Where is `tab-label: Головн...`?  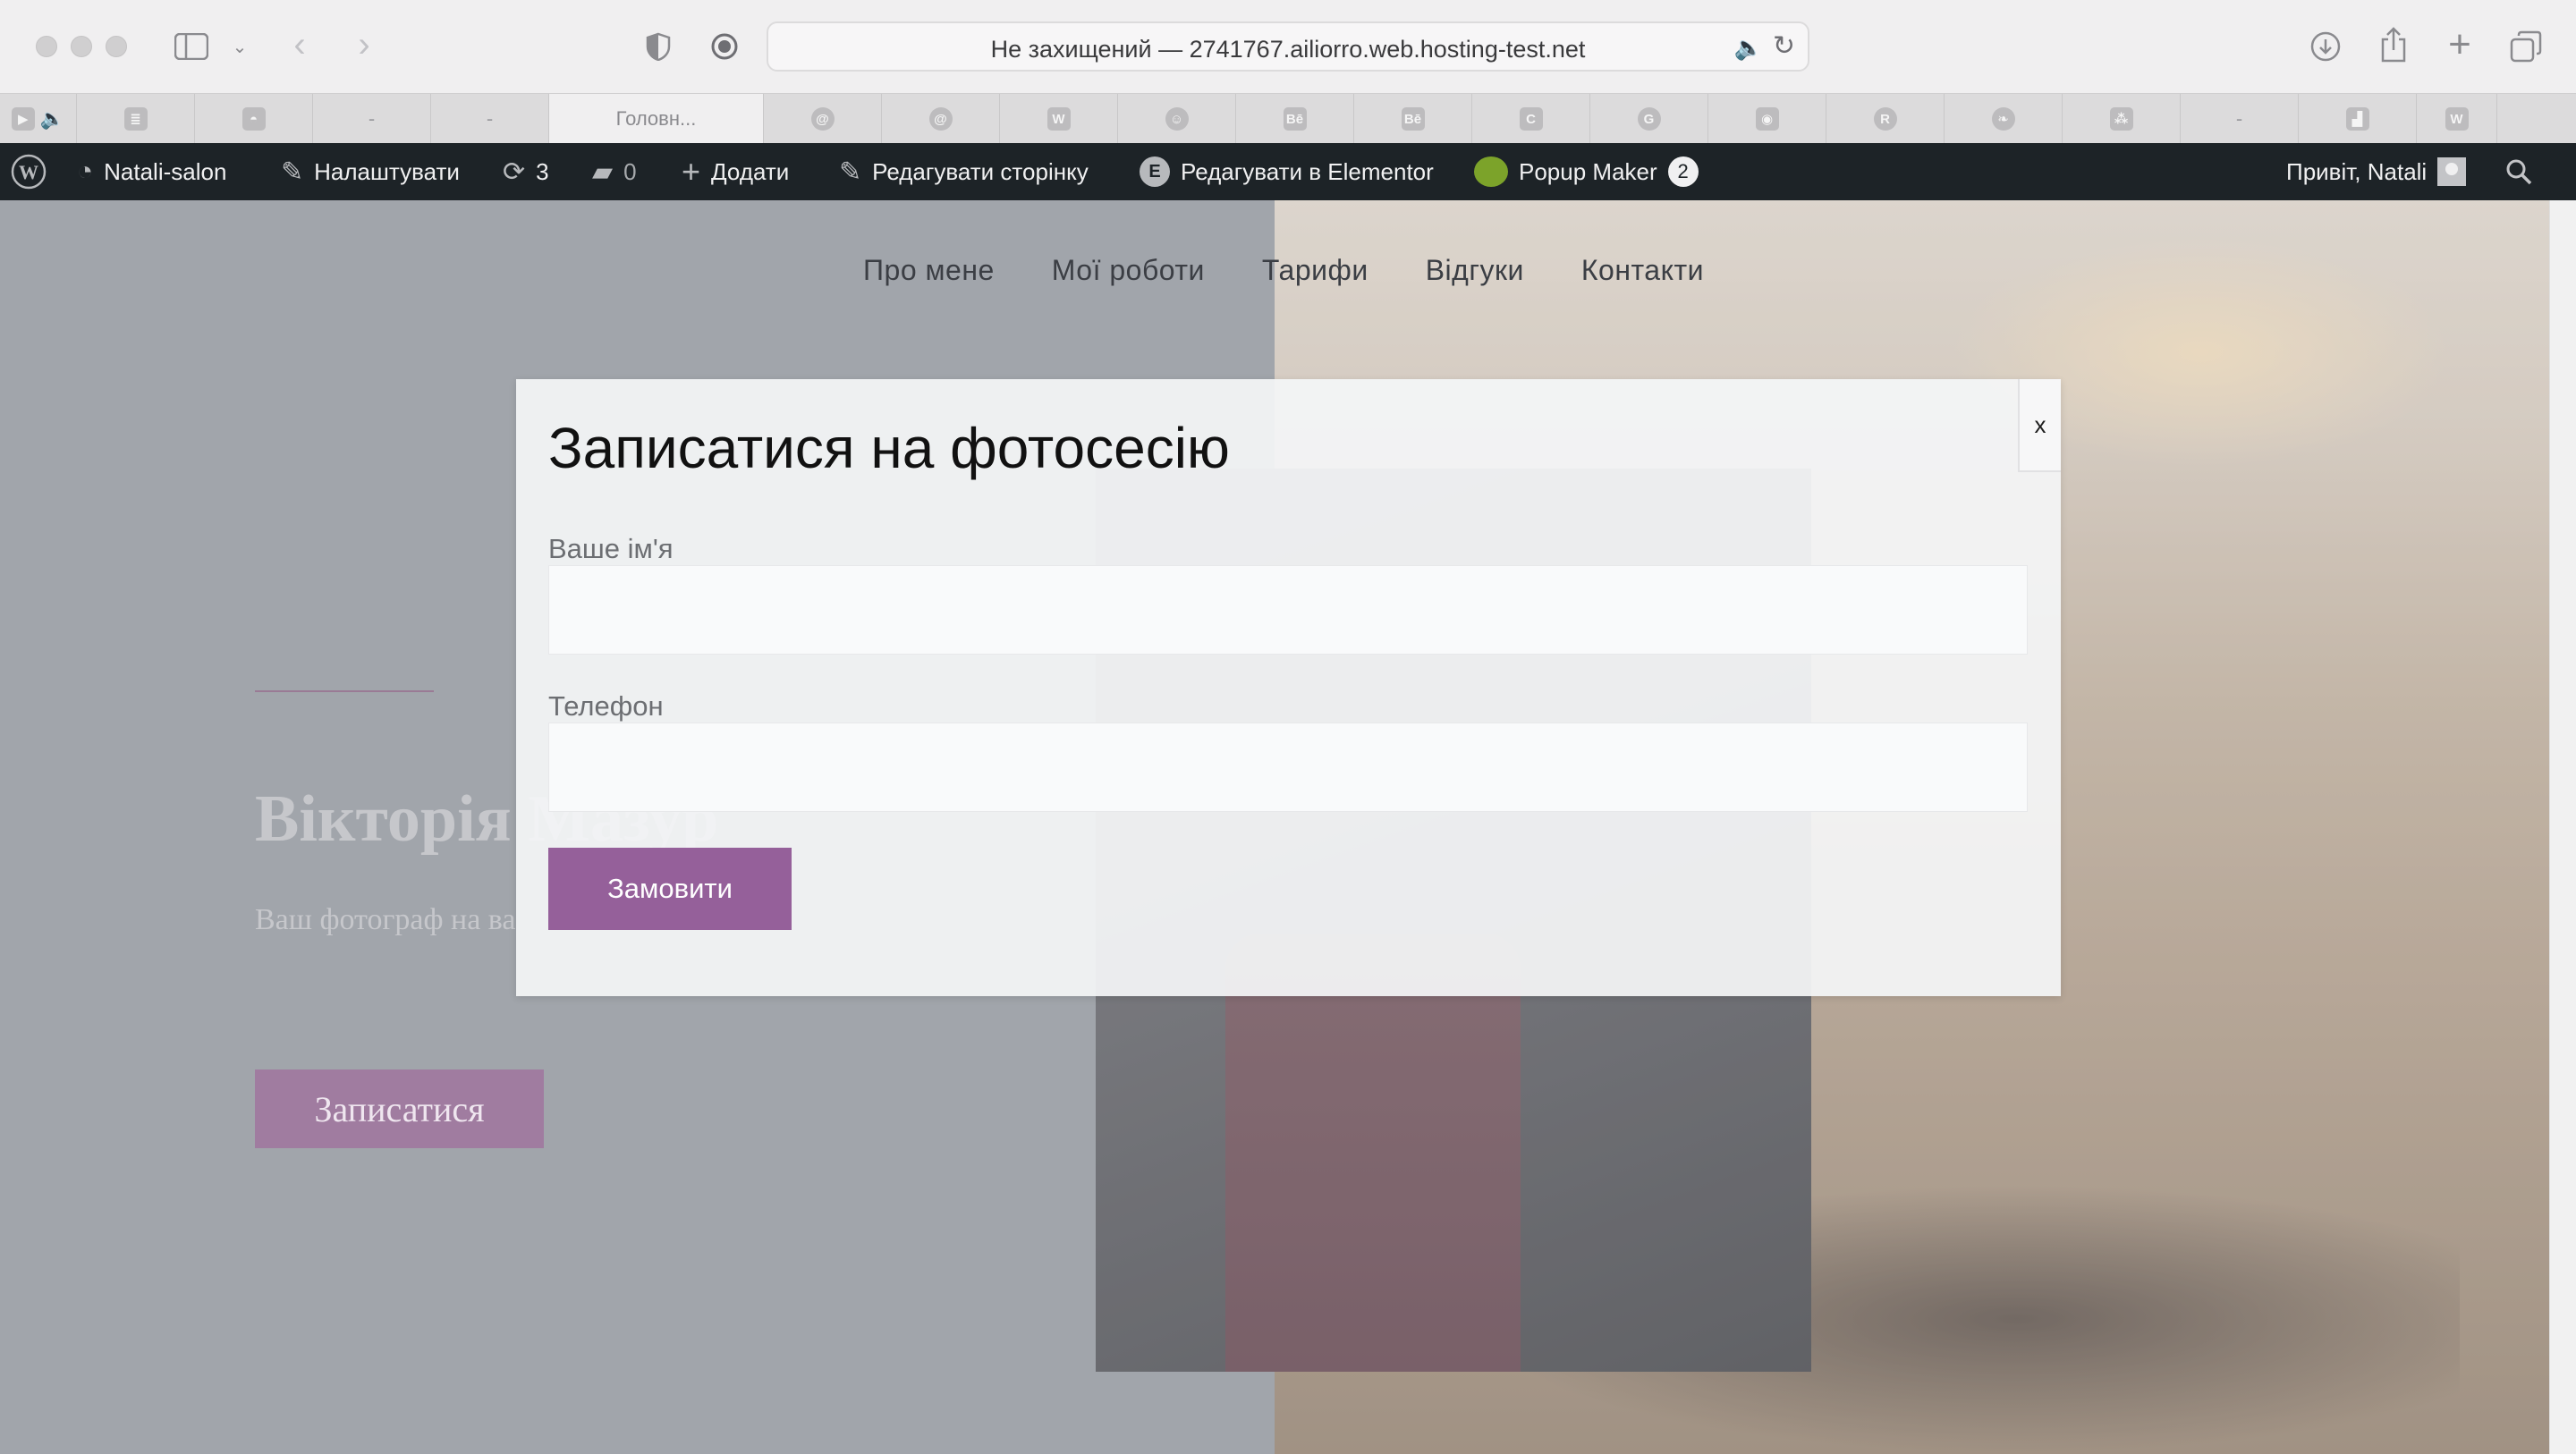
tab-label: Головн... is located at coordinates (656, 119).